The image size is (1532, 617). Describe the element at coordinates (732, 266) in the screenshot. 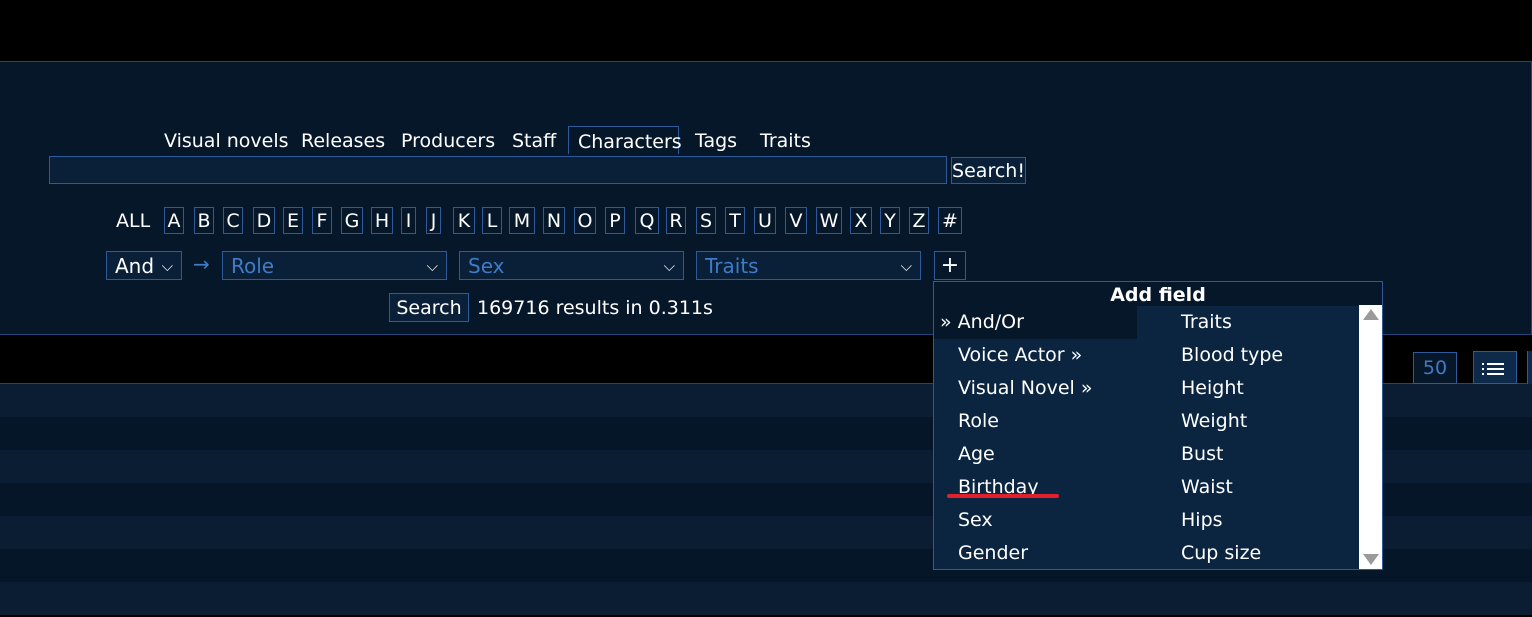

I see `traits-filter-label: Traits` at that location.